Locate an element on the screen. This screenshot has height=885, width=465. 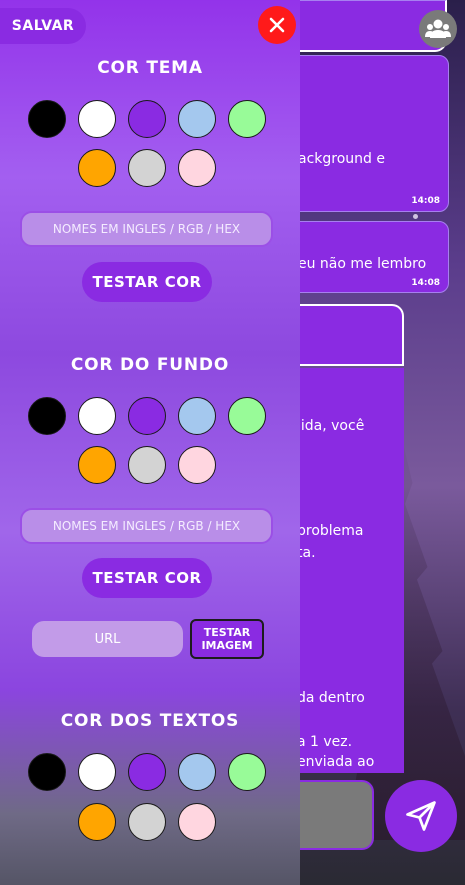
chat-separator-dot is located at coordinates (415, 216).